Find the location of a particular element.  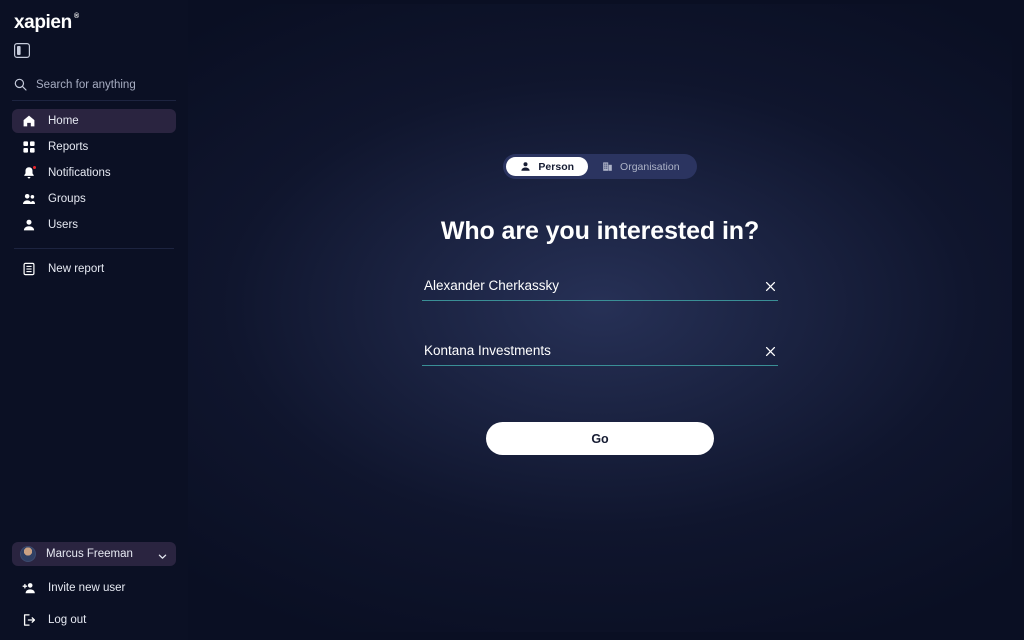

logout-icon is located at coordinates (29, 620).